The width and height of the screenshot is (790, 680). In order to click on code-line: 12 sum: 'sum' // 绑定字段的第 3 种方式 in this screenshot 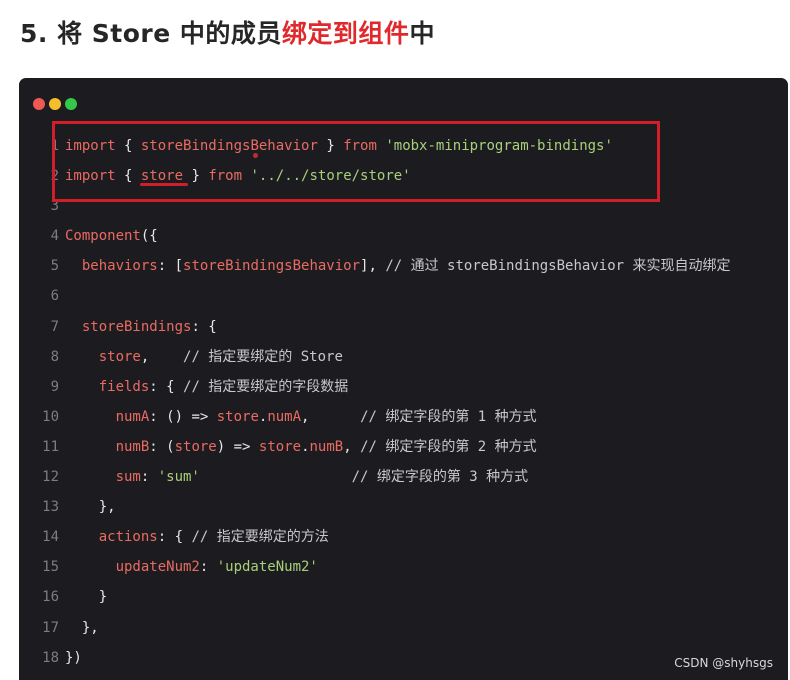, I will do `click(403, 477)`.